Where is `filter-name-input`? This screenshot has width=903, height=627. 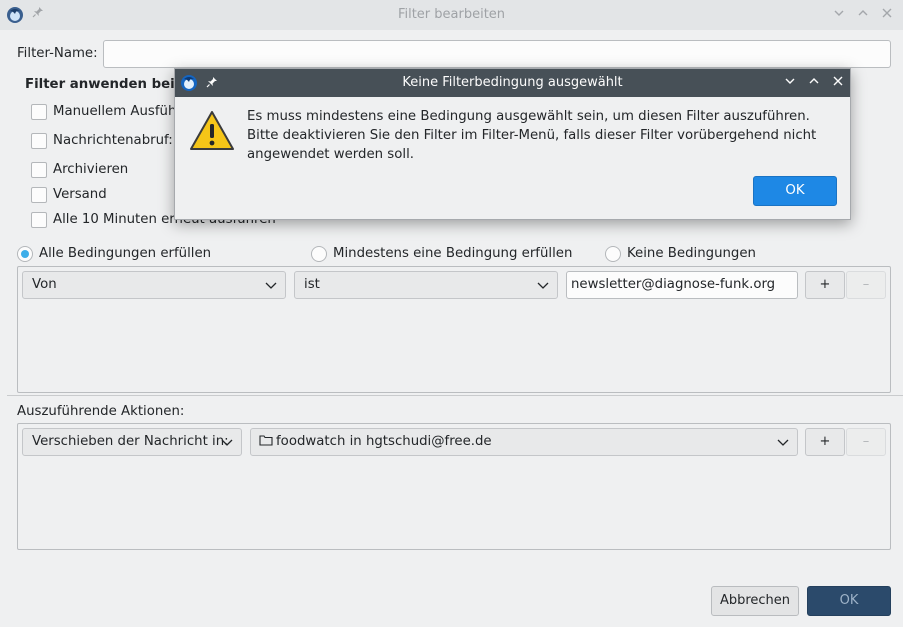 filter-name-input is located at coordinates (497, 54).